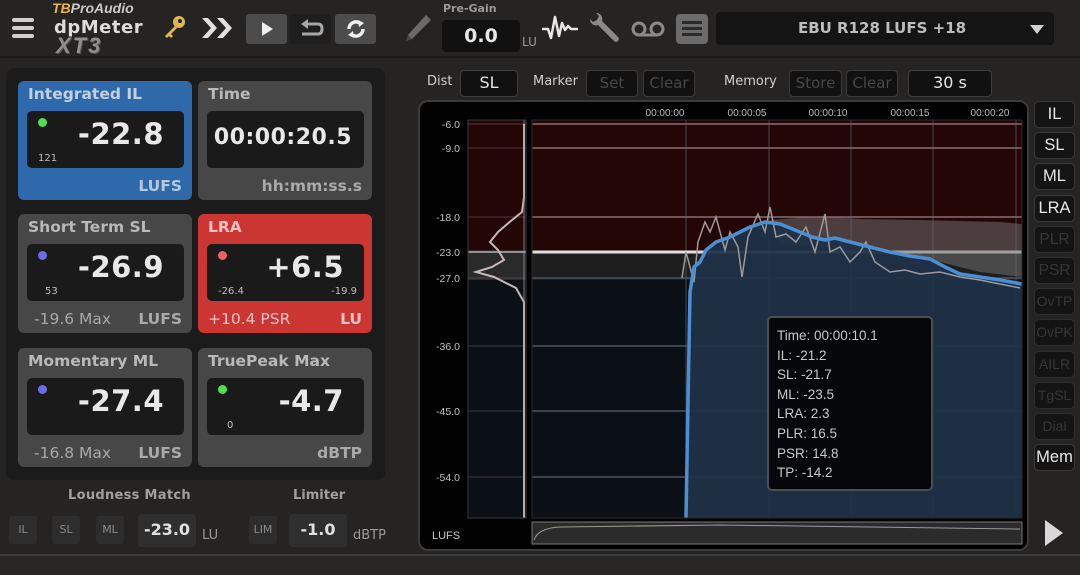 Image resolution: width=1080 pixels, height=575 pixels. I want to click on toggle-ailr: AILR, so click(1054, 364).